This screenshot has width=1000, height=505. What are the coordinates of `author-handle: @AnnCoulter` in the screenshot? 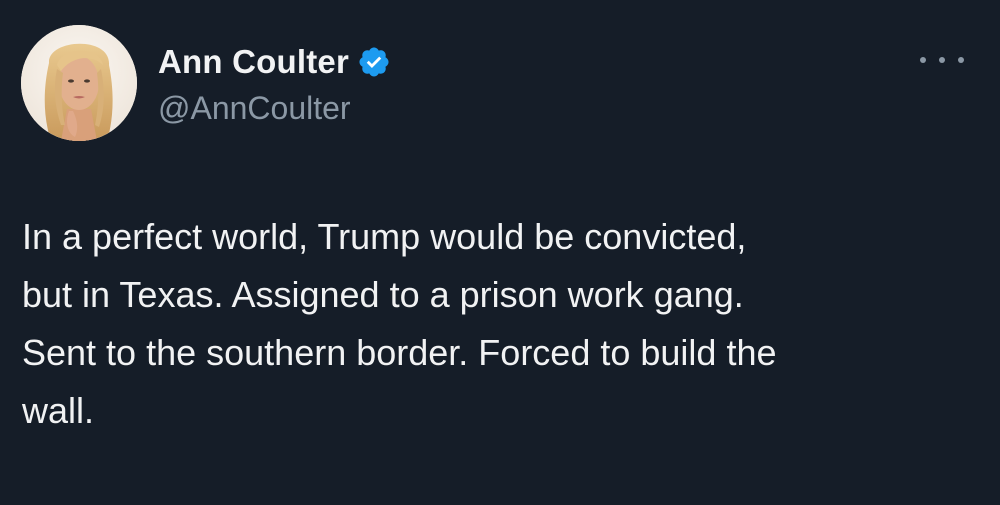 It's located at (274, 108).